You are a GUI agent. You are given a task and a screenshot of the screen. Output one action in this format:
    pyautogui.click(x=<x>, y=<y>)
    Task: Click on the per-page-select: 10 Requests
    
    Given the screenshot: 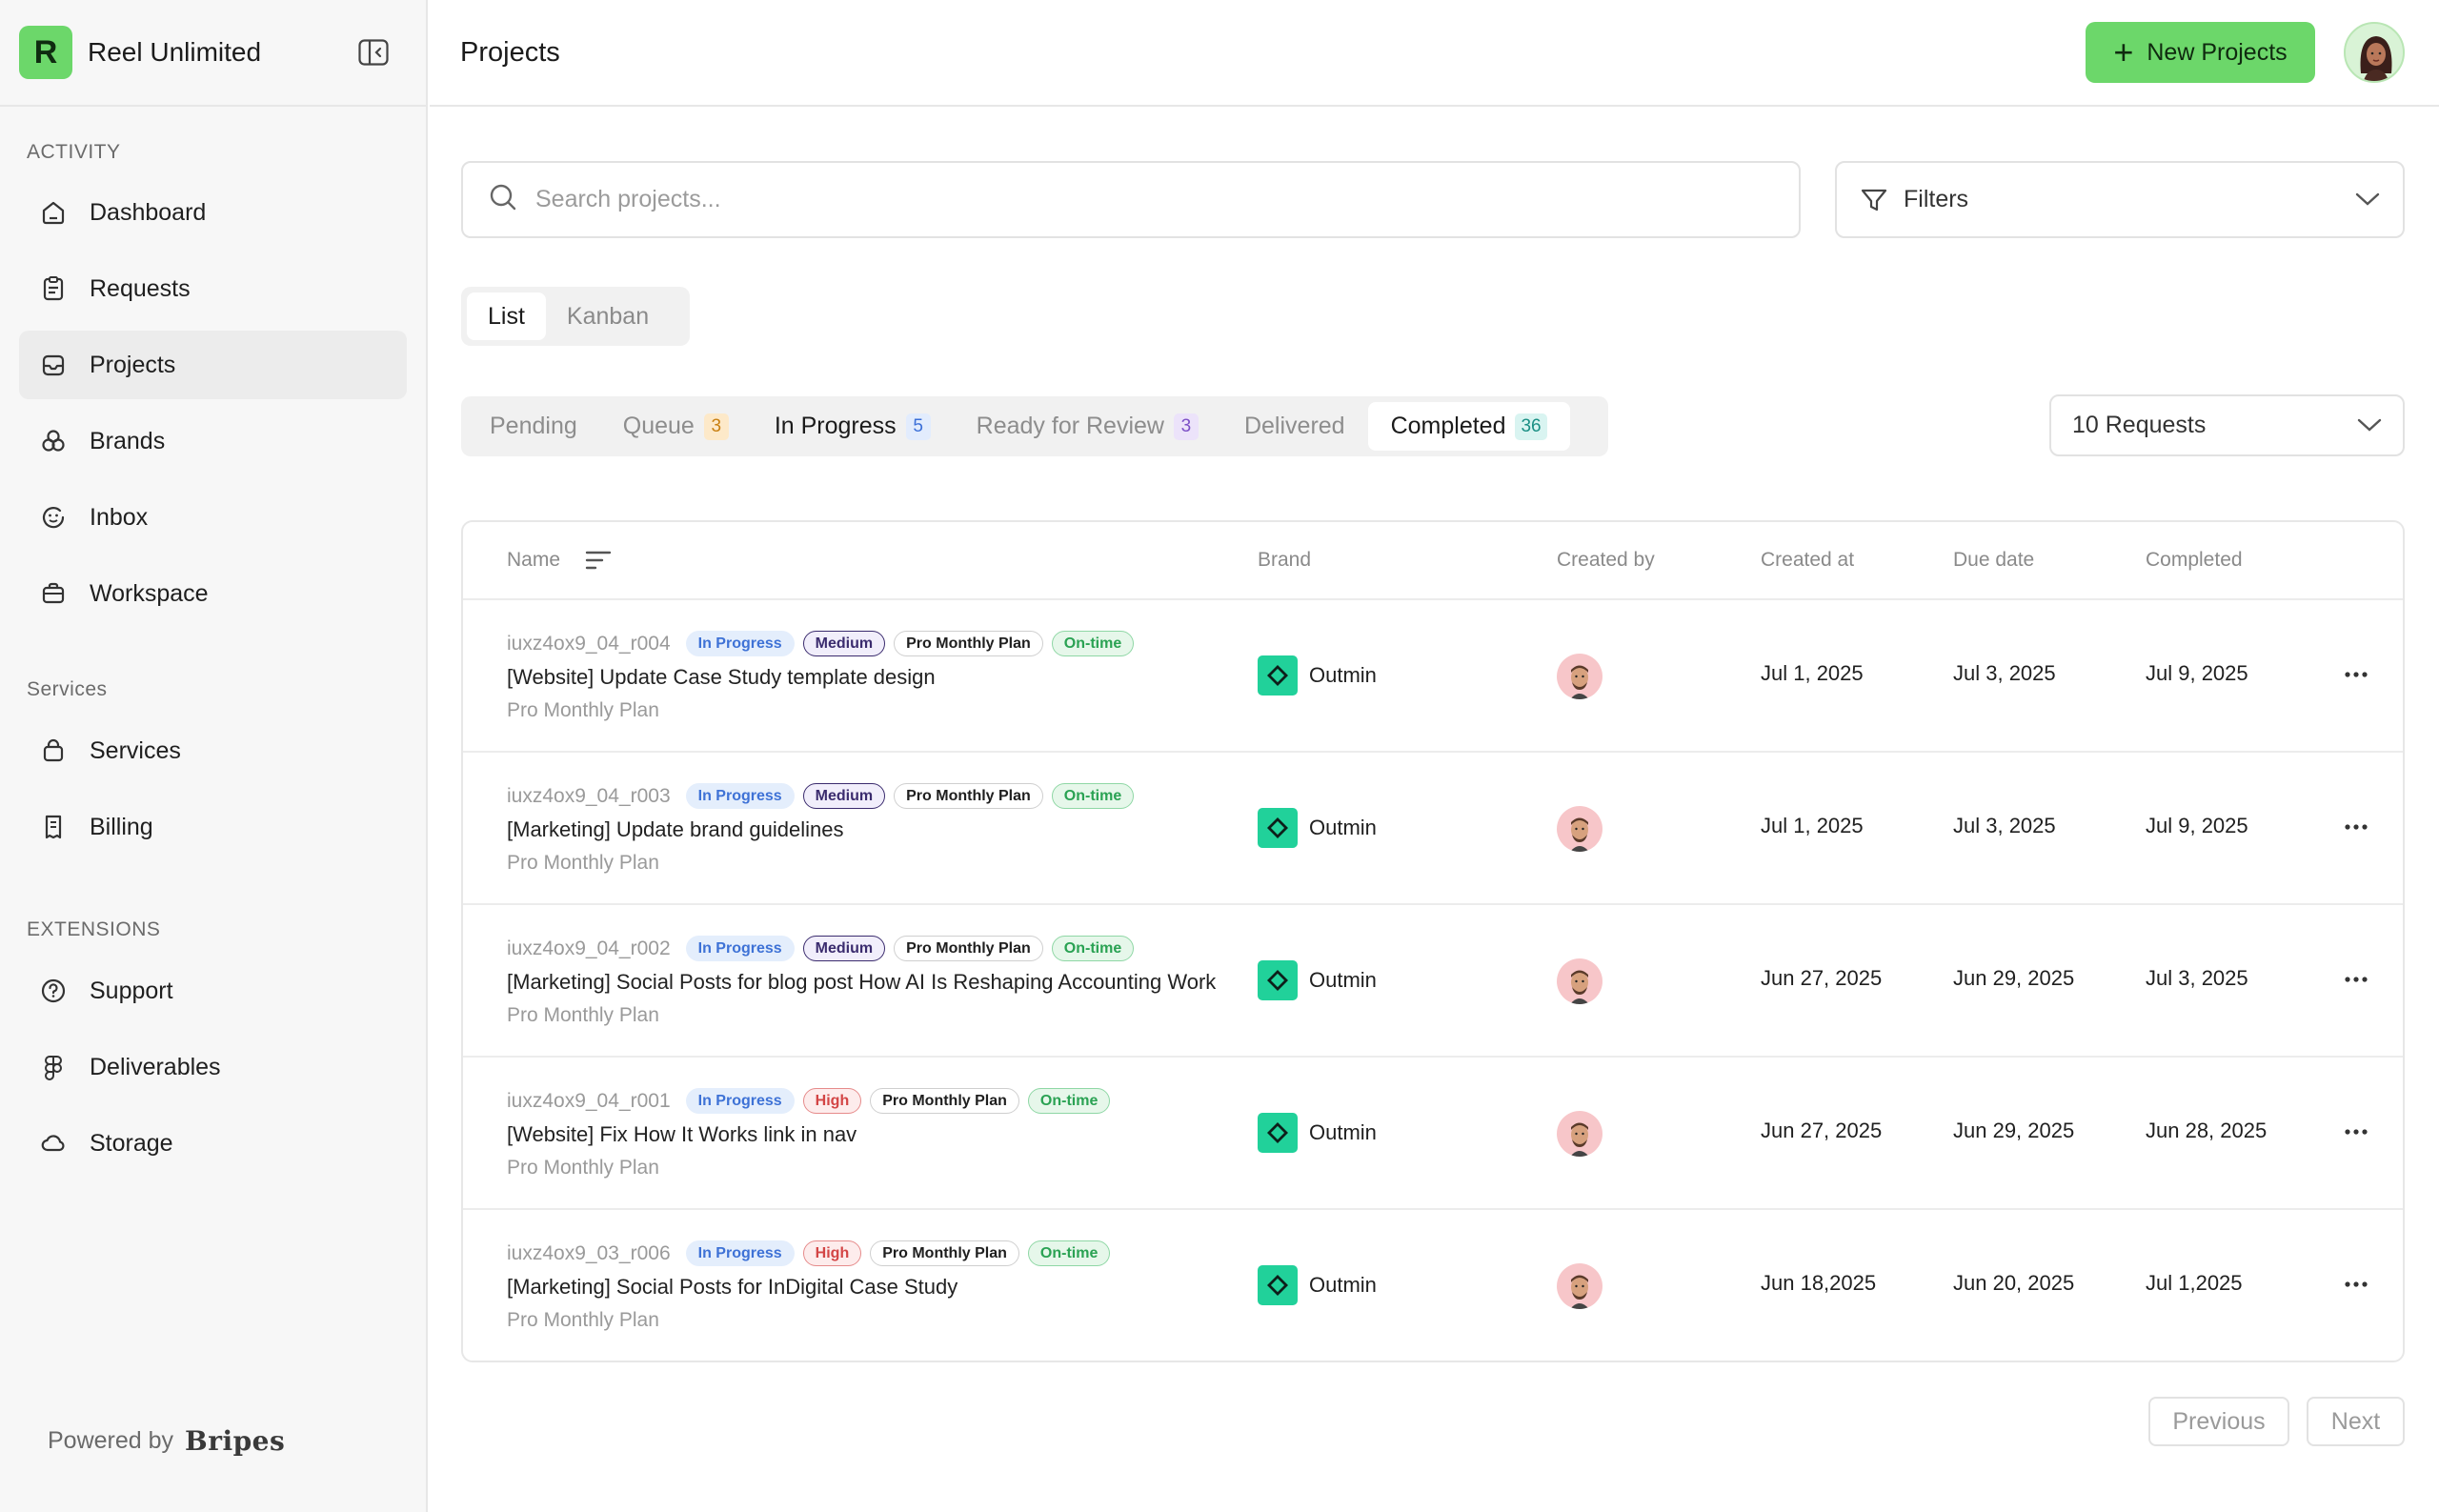 What is the action you would take?
    pyautogui.click(x=2227, y=425)
    